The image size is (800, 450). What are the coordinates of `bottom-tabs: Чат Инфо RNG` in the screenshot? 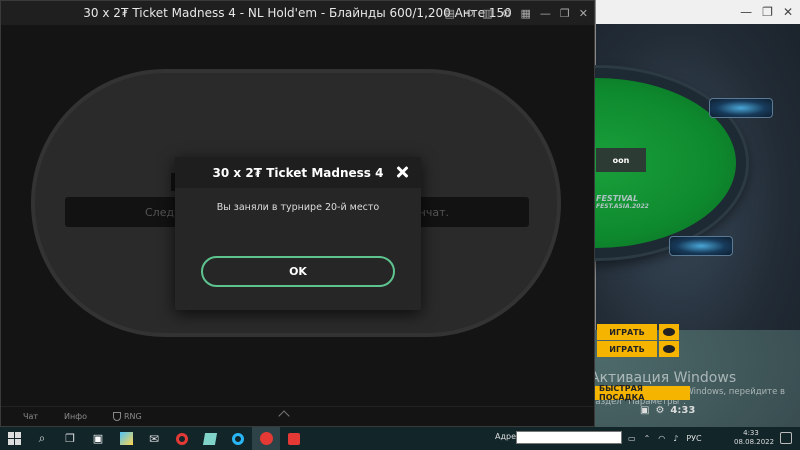 It's located at (297, 416).